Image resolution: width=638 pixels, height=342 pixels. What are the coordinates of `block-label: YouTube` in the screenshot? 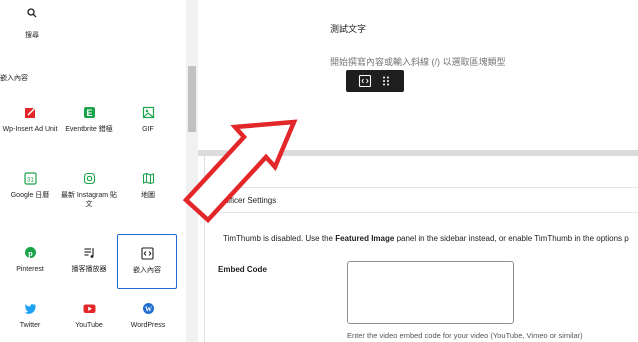 It's located at (89, 325).